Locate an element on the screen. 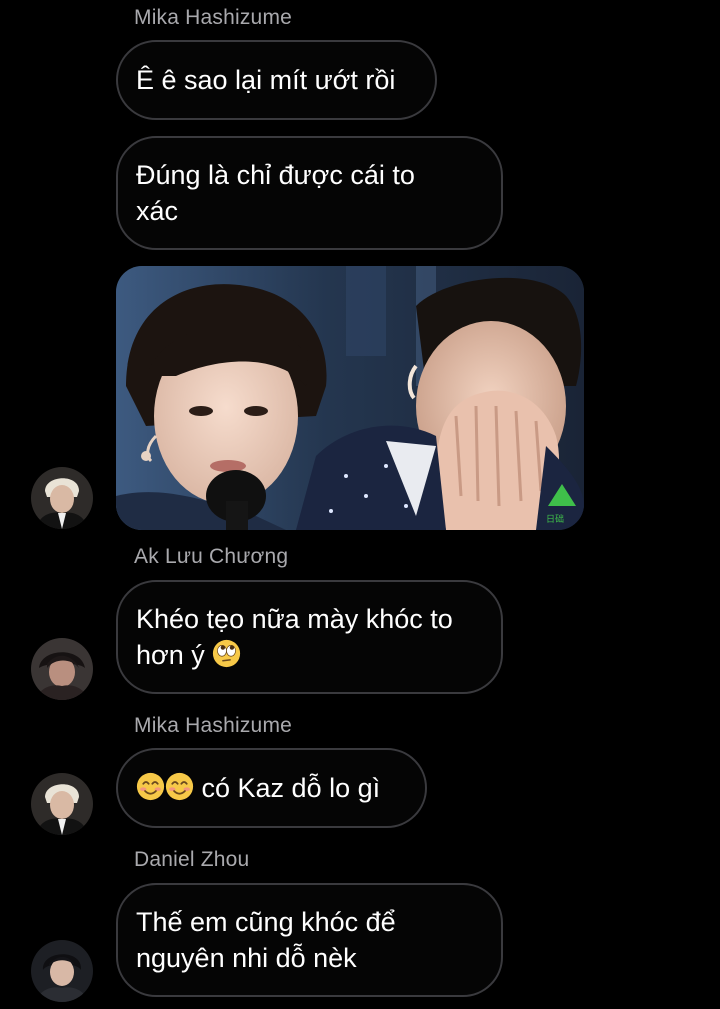  message-line: có Kaz dỗ lo gì is located at coordinates (291, 788).